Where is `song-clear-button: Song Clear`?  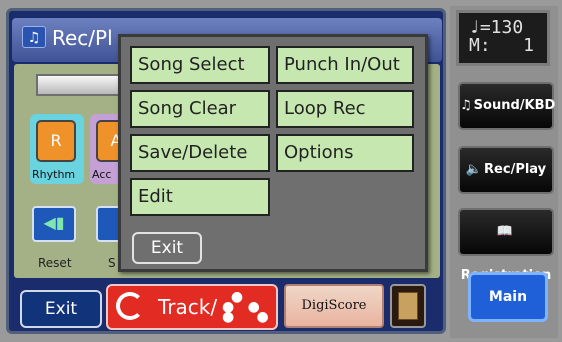 song-clear-button: Song Clear is located at coordinates (200, 109).